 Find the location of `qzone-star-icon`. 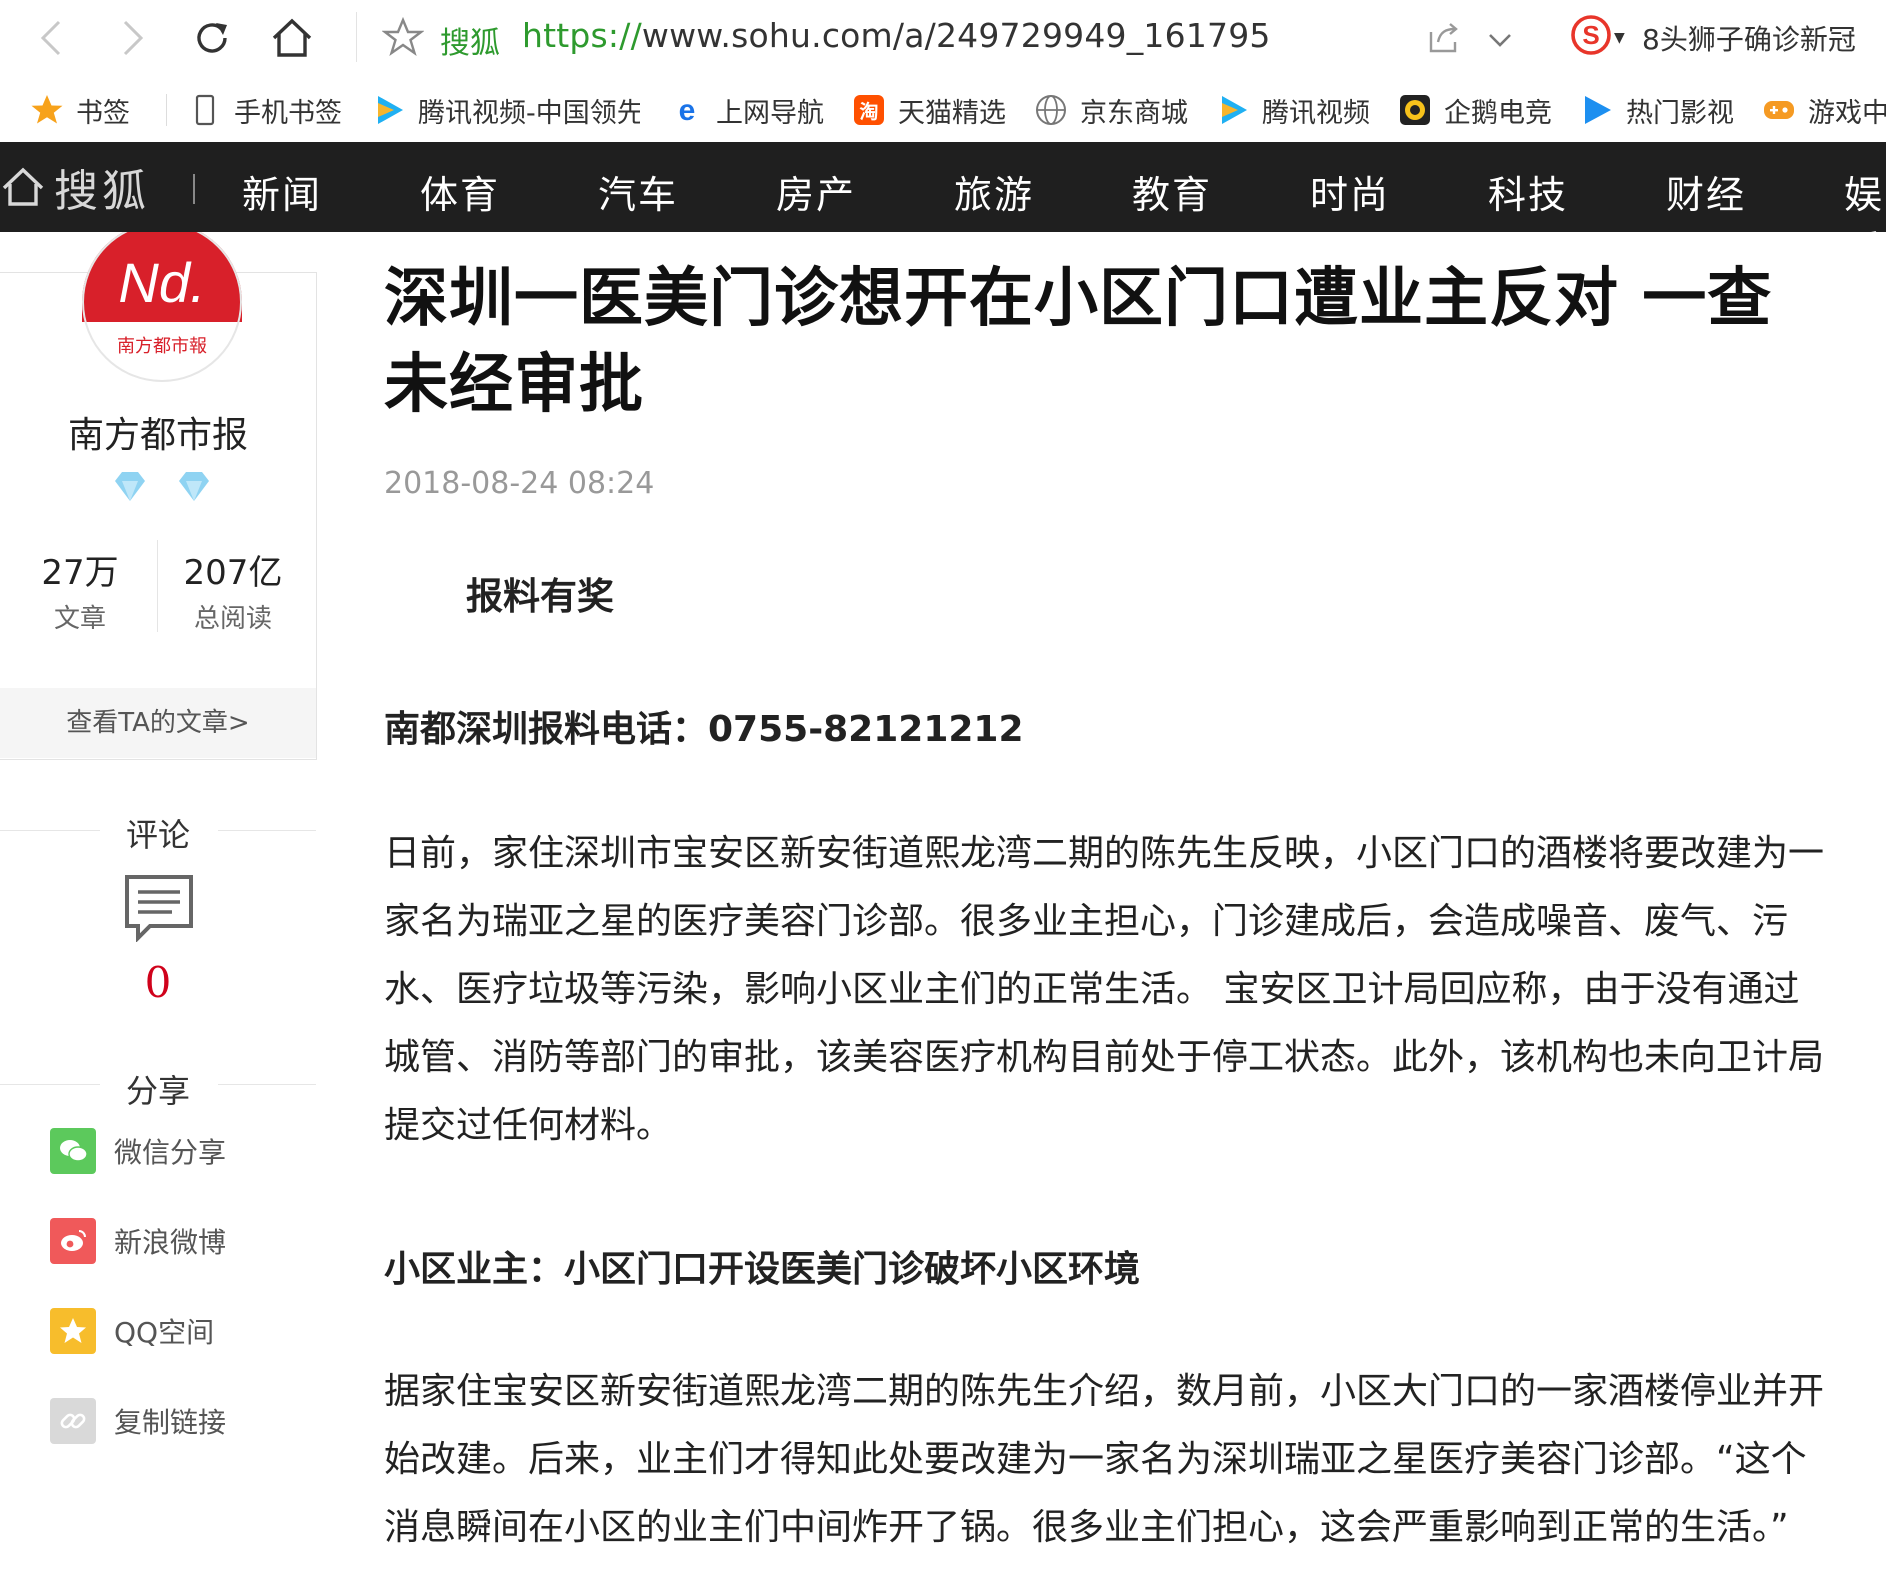

qzone-star-icon is located at coordinates (73, 1331).